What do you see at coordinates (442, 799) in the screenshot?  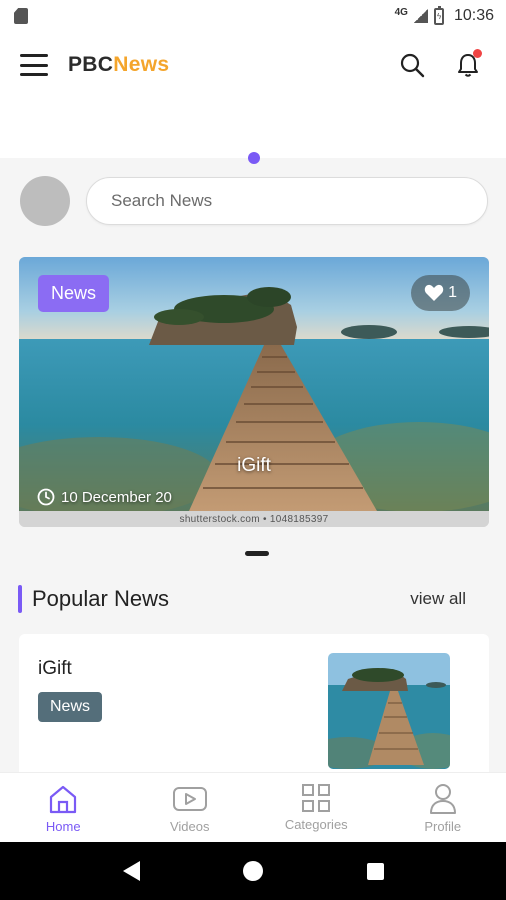 I see `user-icon` at bounding box center [442, 799].